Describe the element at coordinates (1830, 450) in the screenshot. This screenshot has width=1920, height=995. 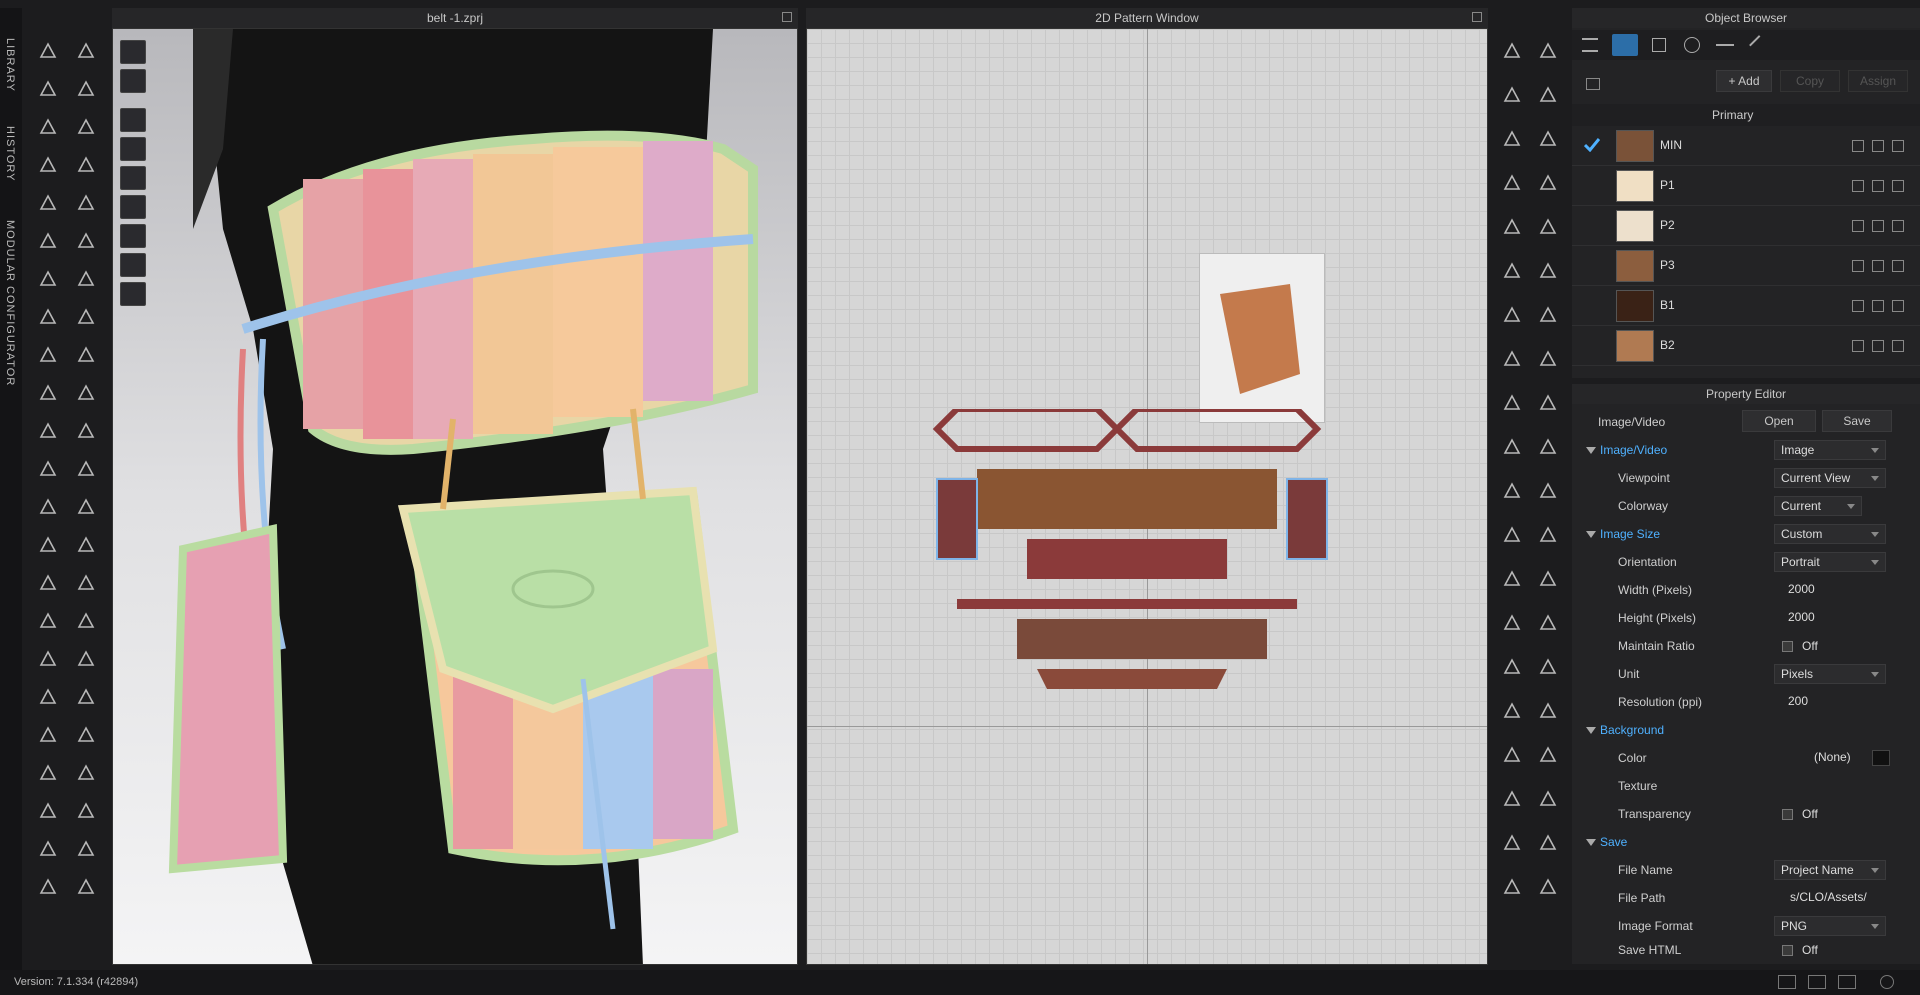
I see `image-type-select: Image` at that location.